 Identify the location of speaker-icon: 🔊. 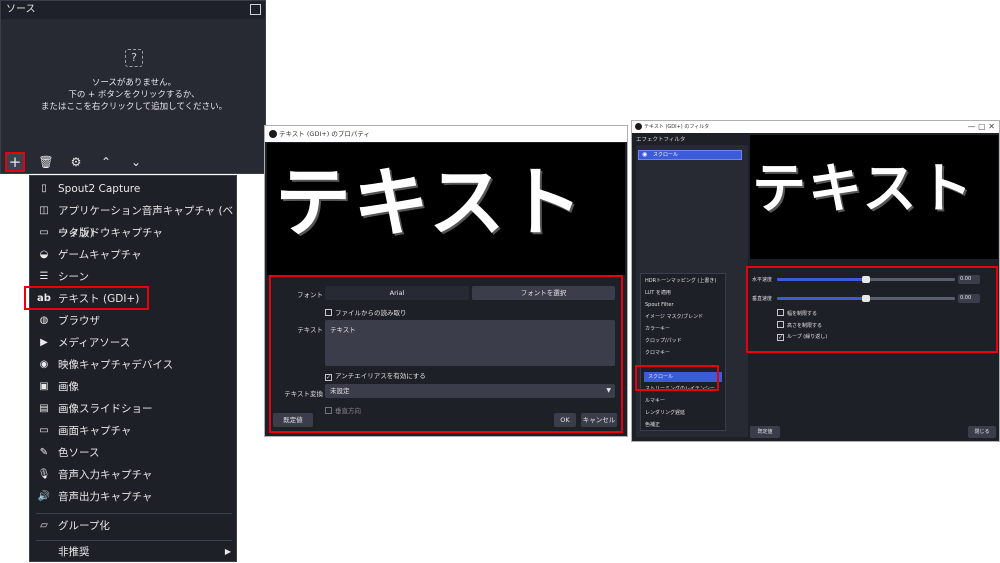
(44, 496).